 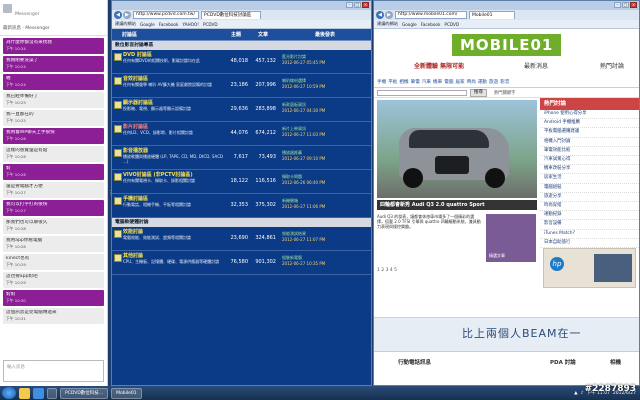 What do you see at coordinates (589, 234) in the screenshot?
I see `right-column-link: iTunes Match?` at bounding box center [589, 234].